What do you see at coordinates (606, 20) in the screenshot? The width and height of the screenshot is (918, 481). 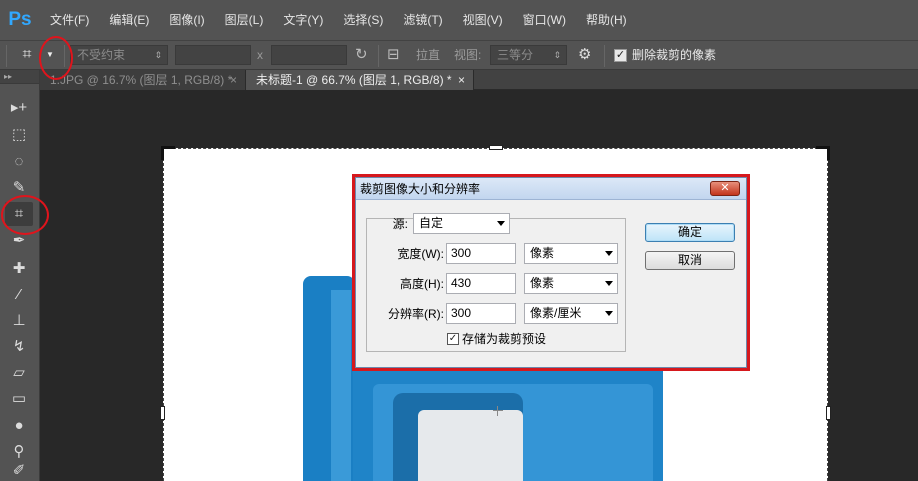 I see `menu-help: 帮助(H)` at bounding box center [606, 20].